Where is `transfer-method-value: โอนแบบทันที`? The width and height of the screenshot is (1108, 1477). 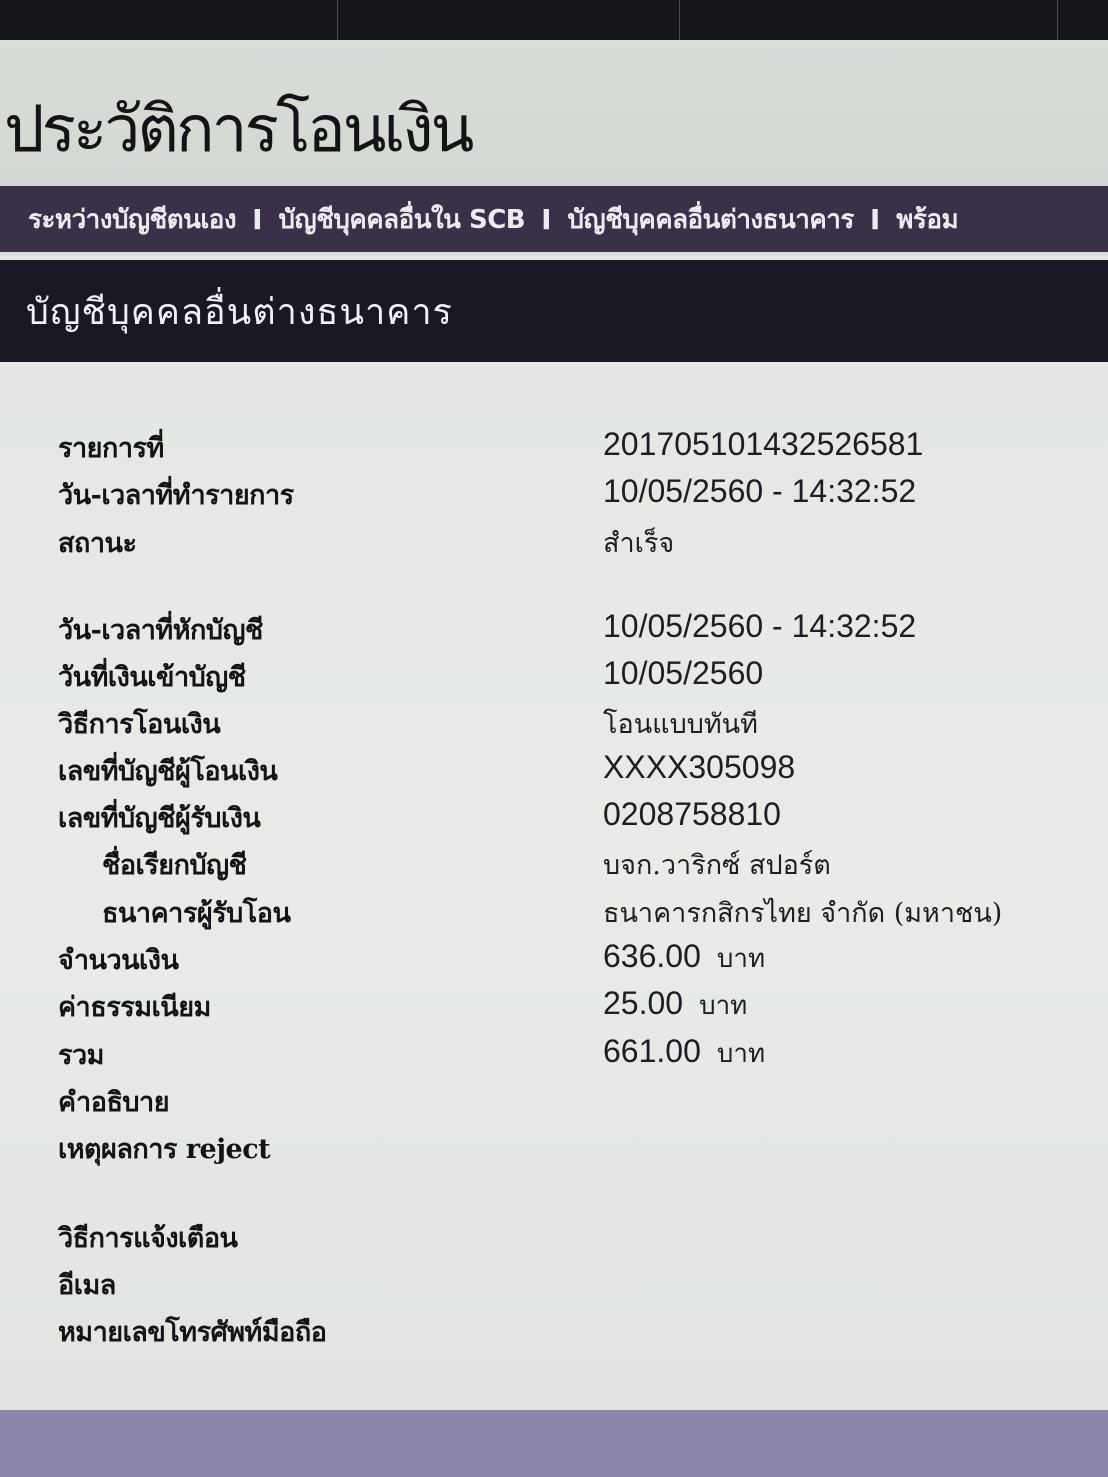 transfer-method-value: โอนแบบทันที is located at coordinates (680, 724).